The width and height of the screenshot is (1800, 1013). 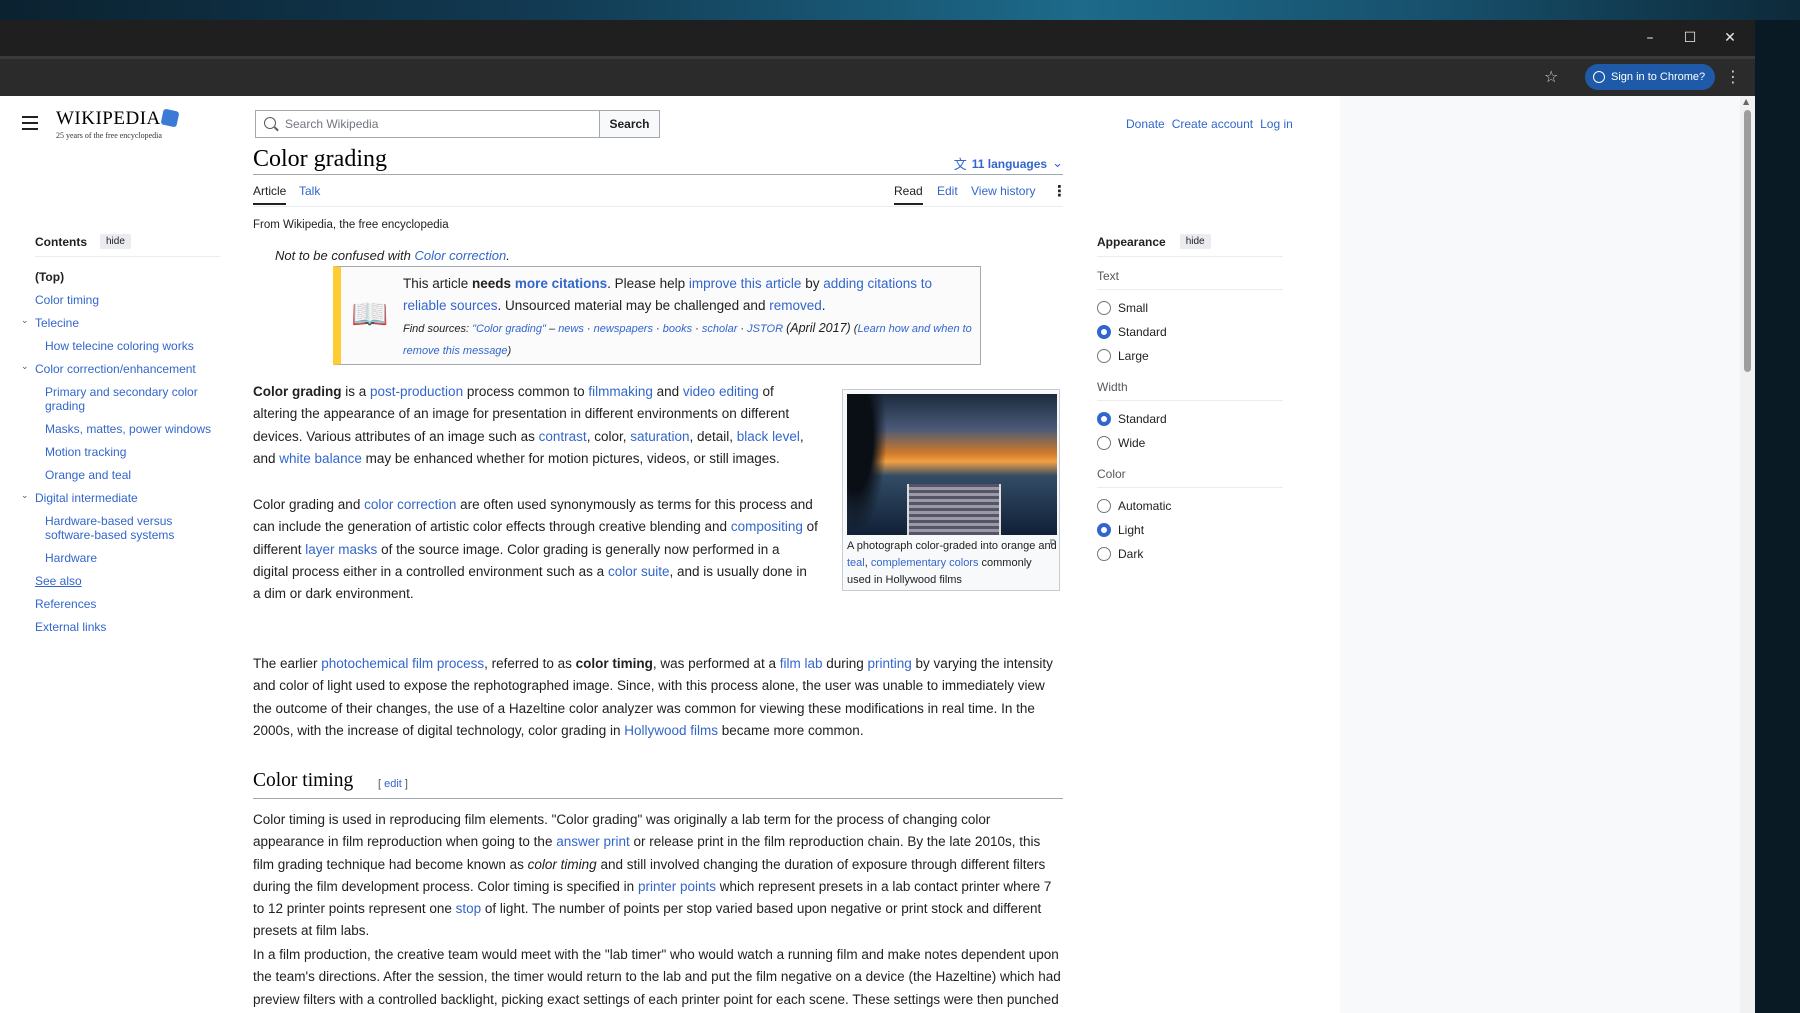 What do you see at coordinates (127, 299) in the screenshot?
I see `toc-item: Color timing` at bounding box center [127, 299].